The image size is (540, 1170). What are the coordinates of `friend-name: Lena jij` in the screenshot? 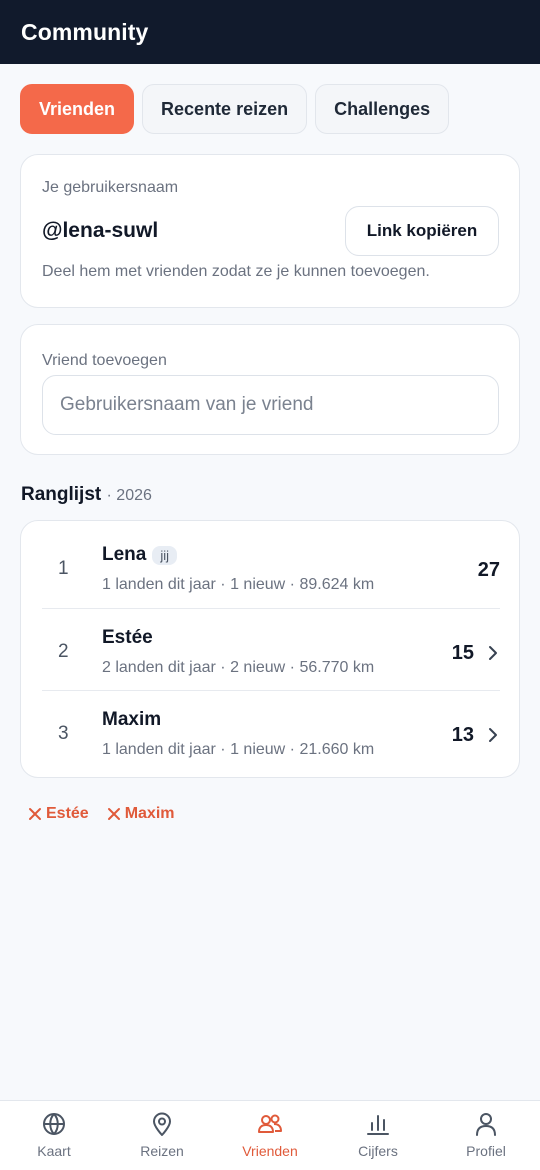 It's located at (140, 555).